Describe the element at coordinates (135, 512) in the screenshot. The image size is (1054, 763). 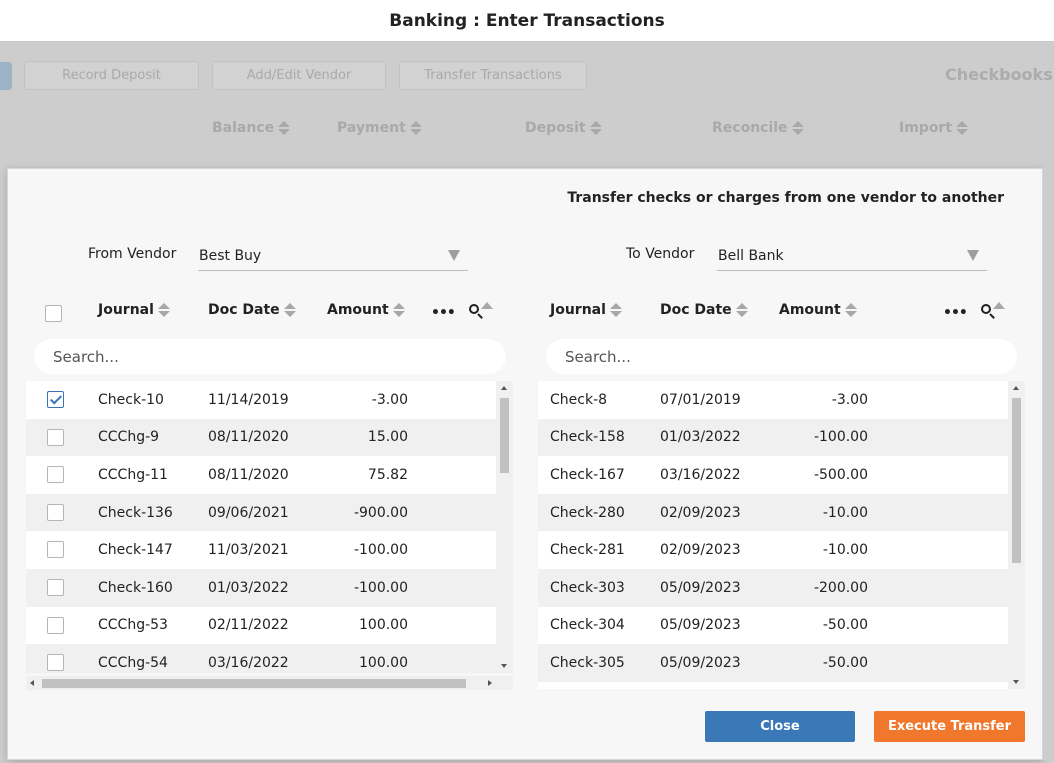
I see `cell-journal: Check-136` at that location.